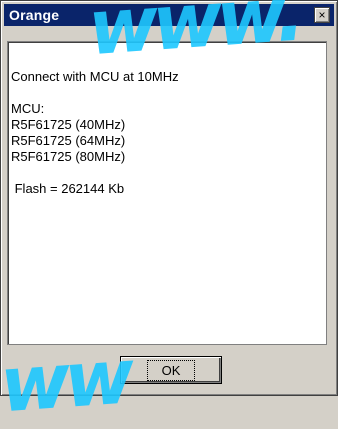 This screenshot has height=429, width=338. I want to click on message-line: Connect with MCU at 10MHz, so click(95, 76).